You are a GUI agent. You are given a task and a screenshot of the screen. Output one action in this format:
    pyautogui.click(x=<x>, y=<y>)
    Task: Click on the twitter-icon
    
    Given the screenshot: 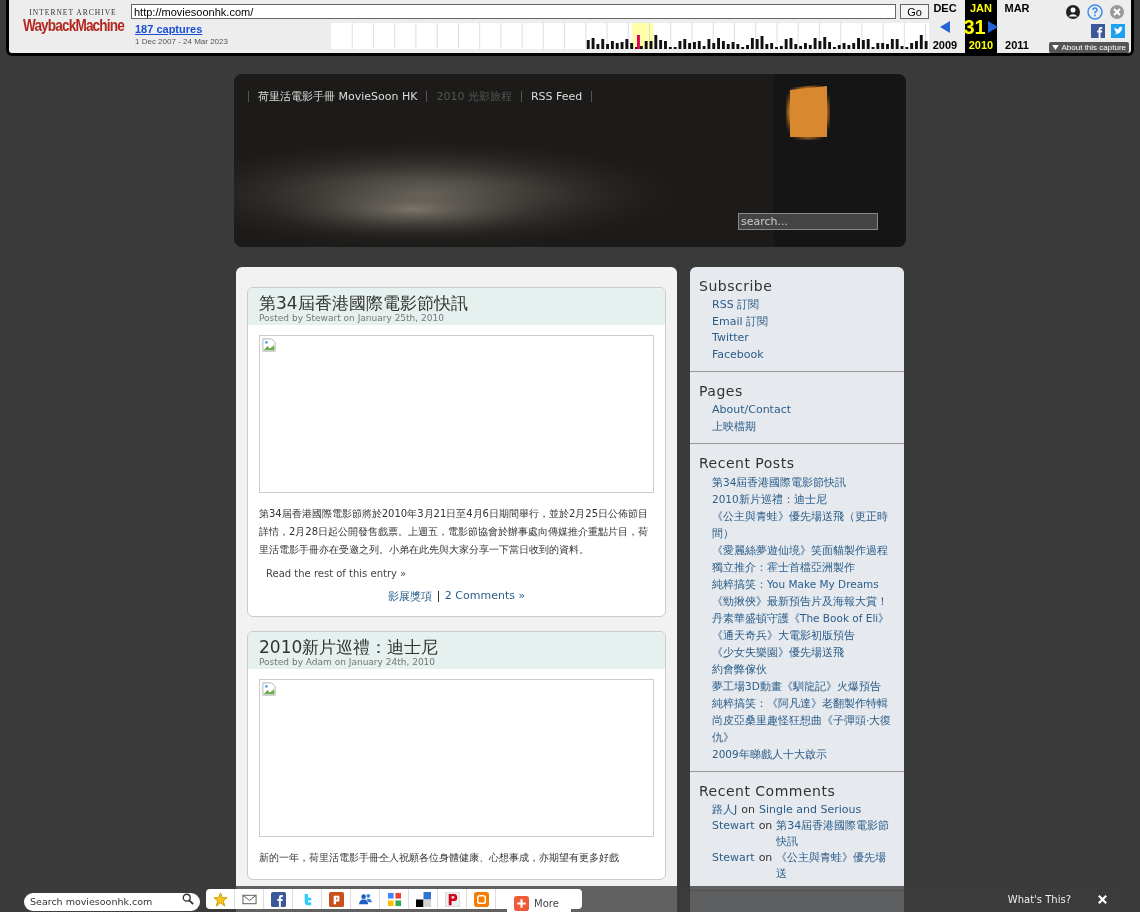 What is the action you would take?
    pyautogui.click(x=1118, y=31)
    